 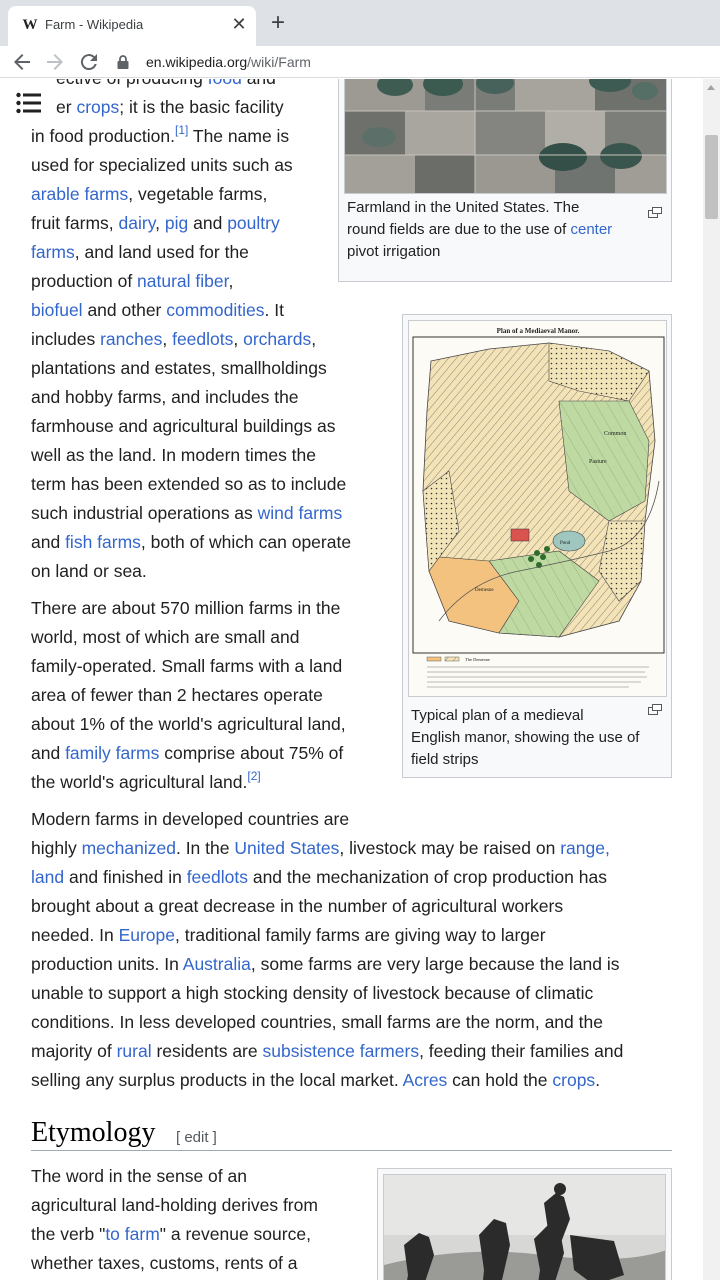 What do you see at coordinates (140, 252) in the screenshot?
I see `text-line: farms, and land used for the` at bounding box center [140, 252].